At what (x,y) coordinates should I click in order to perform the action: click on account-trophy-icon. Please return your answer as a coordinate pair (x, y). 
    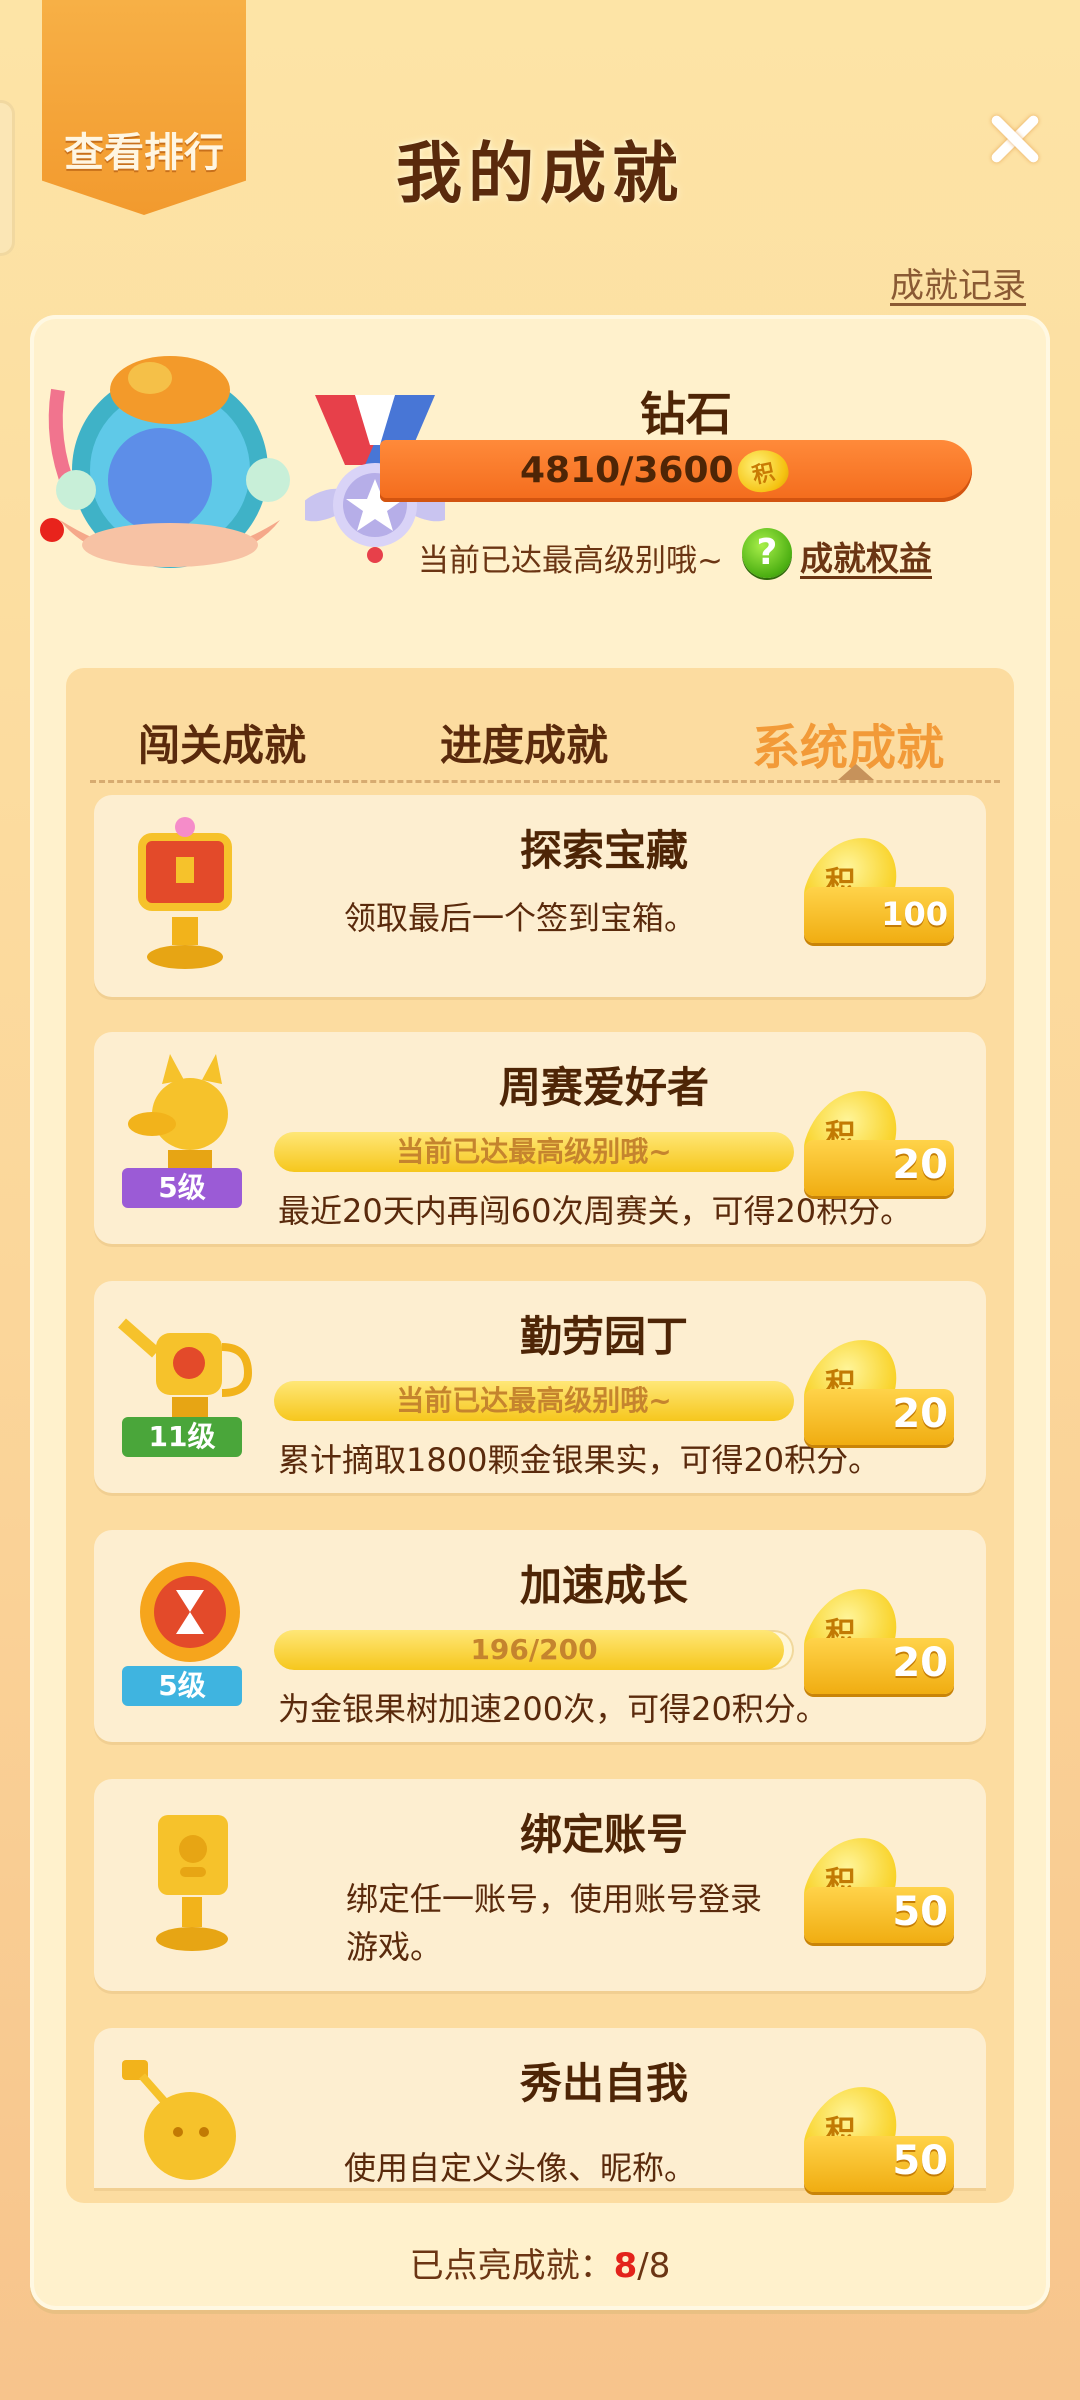
    Looking at the image, I should click on (192, 1883).